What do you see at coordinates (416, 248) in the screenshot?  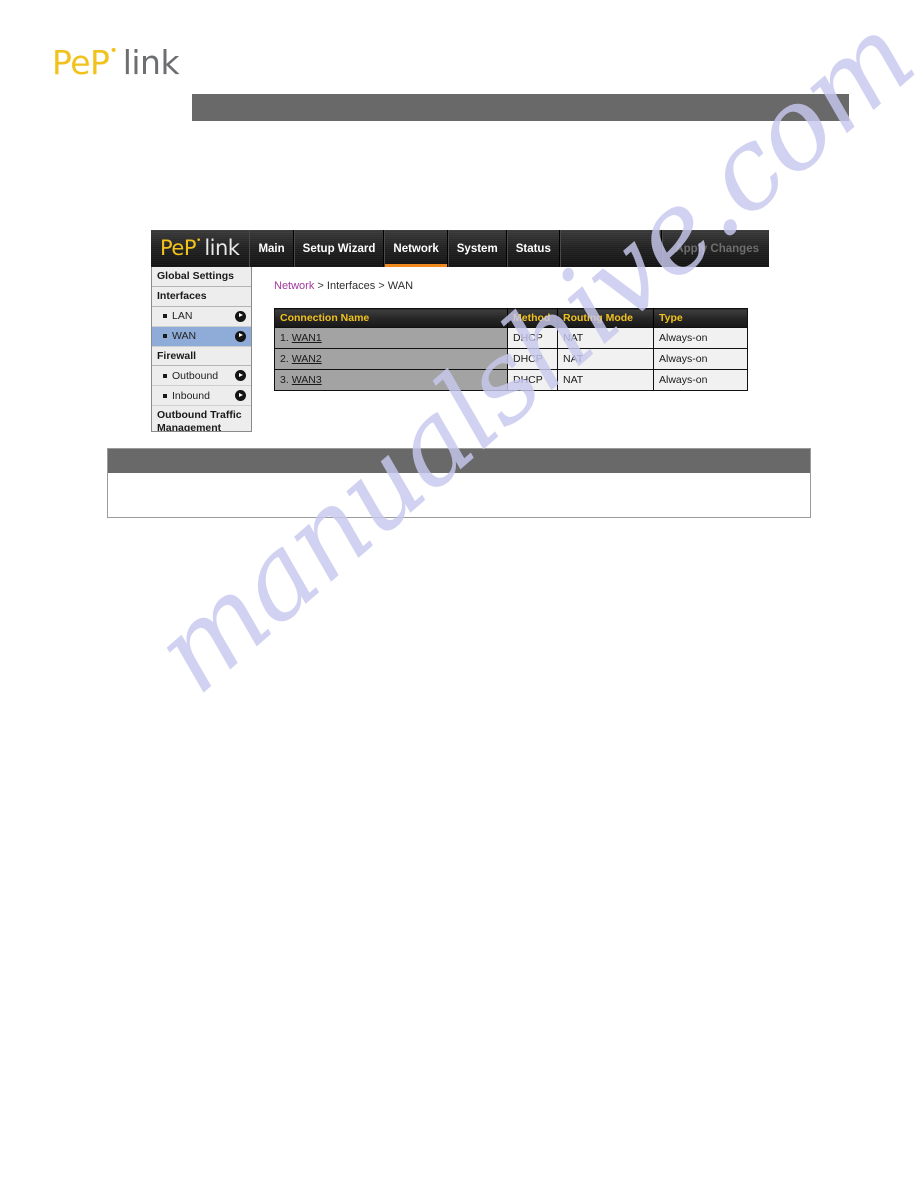 I see `tab-network: Network` at bounding box center [416, 248].